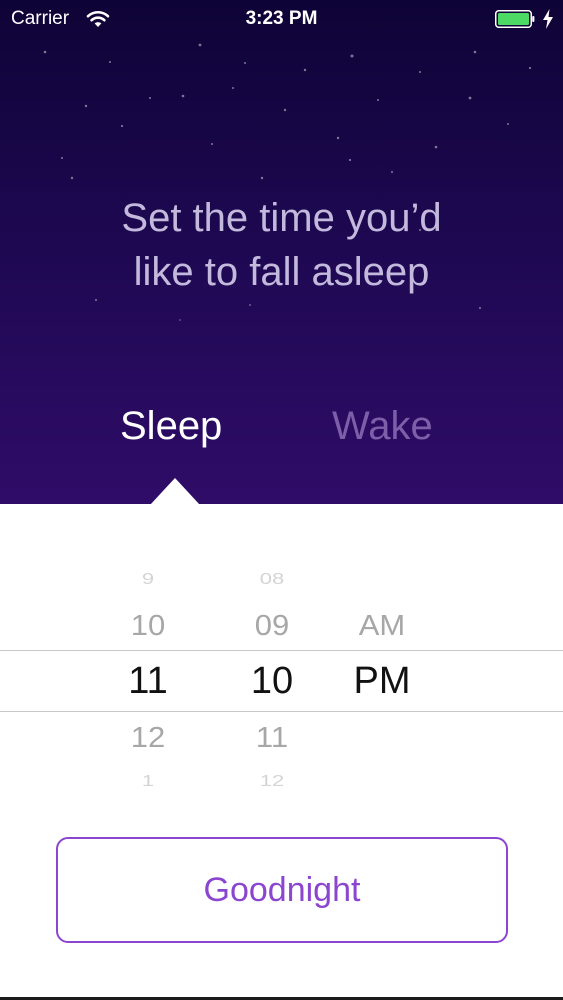 The image size is (563, 1000). Describe the element at coordinates (148, 579) in the screenshot. I see `hour-option: 9` at that location.